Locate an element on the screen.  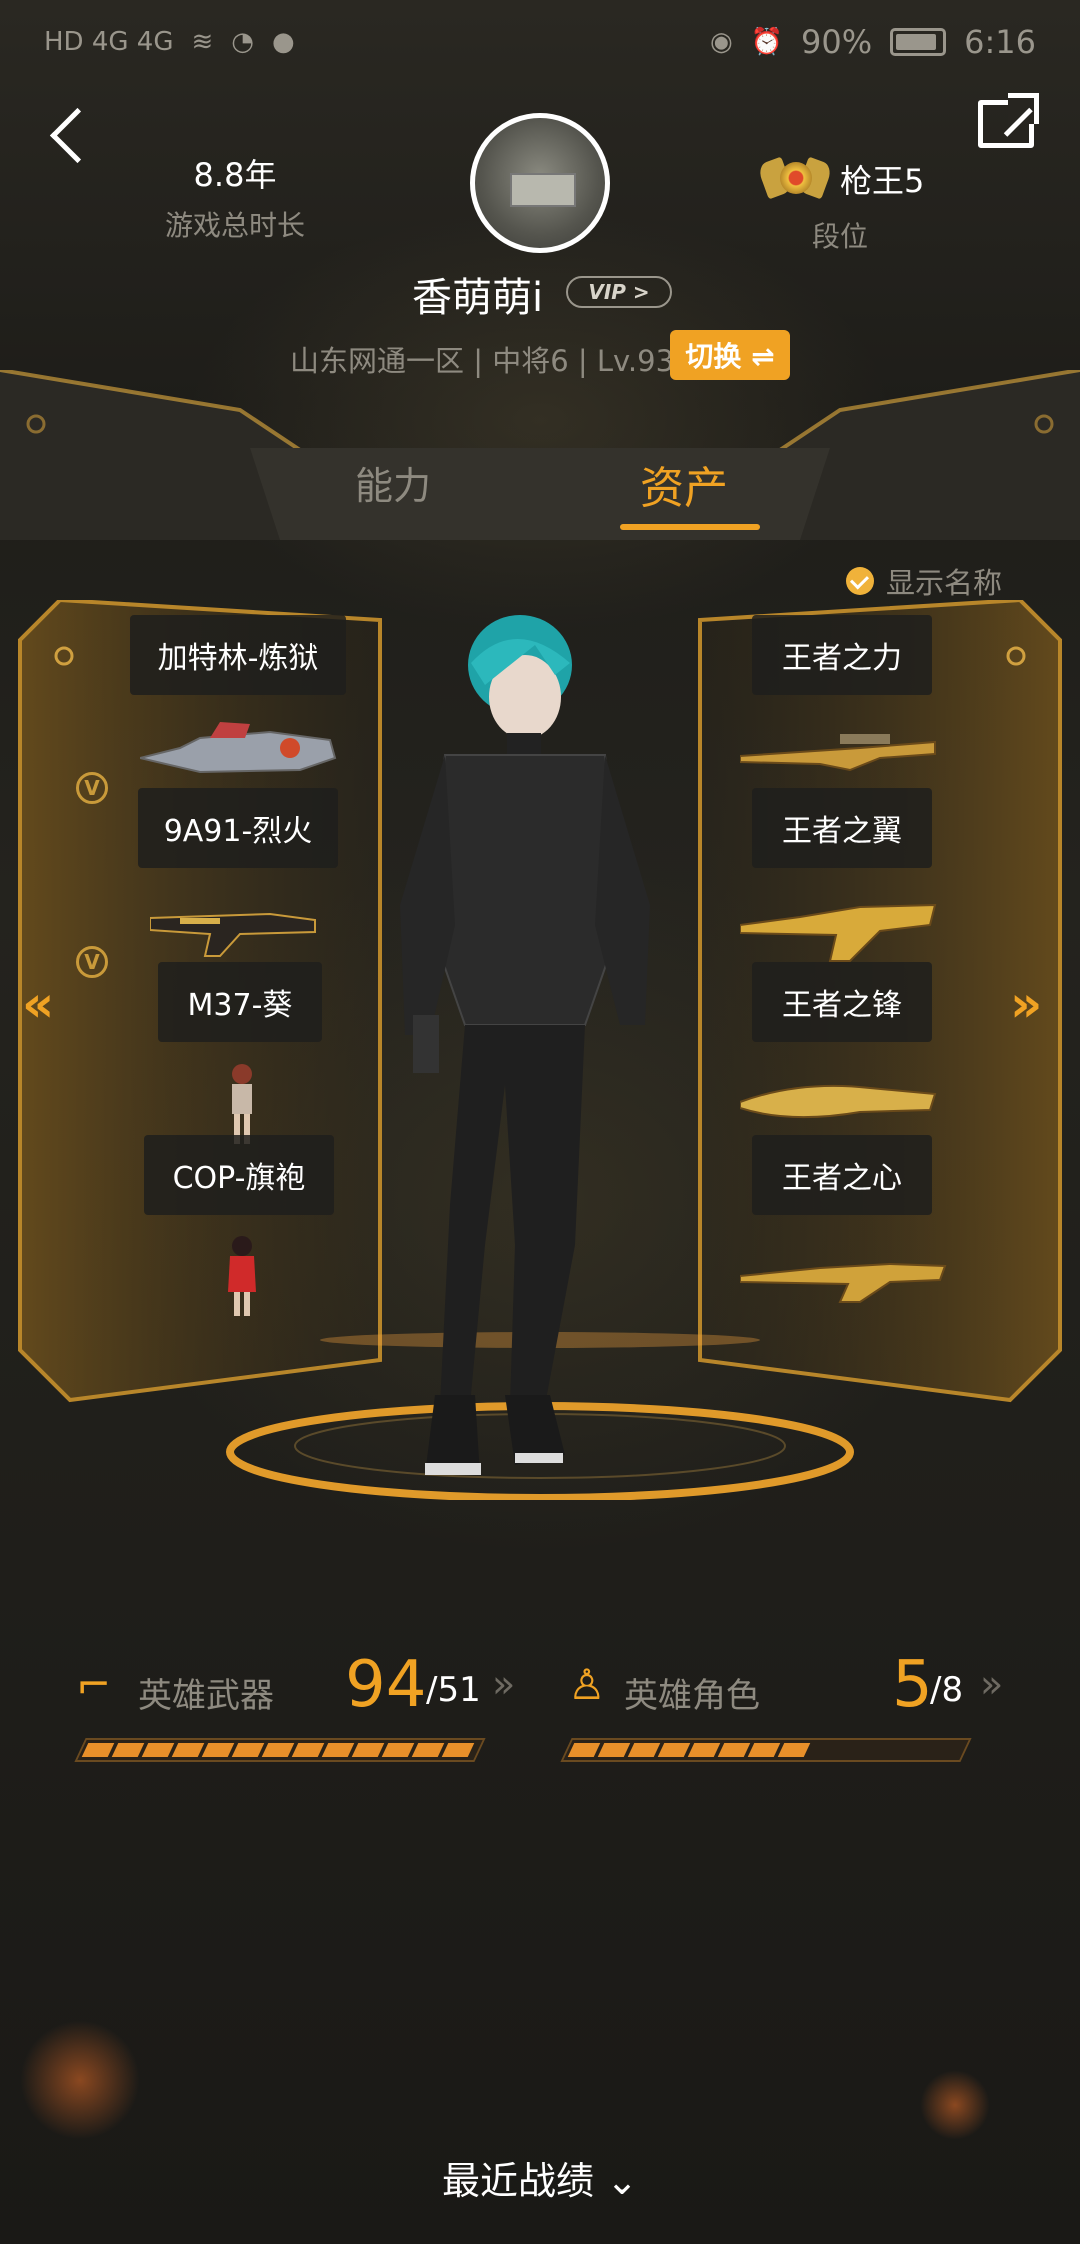
right-item-label: 王者之锋 is located at coordinates (842, 1002).